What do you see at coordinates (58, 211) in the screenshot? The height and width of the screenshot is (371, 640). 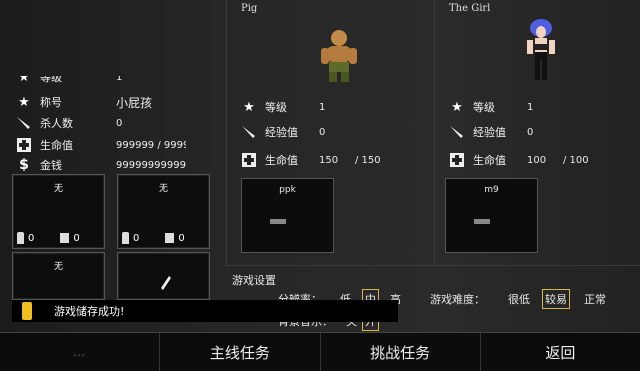 I see `weapon-slot-1: 无 0 0` at bounding box center [58, 211].